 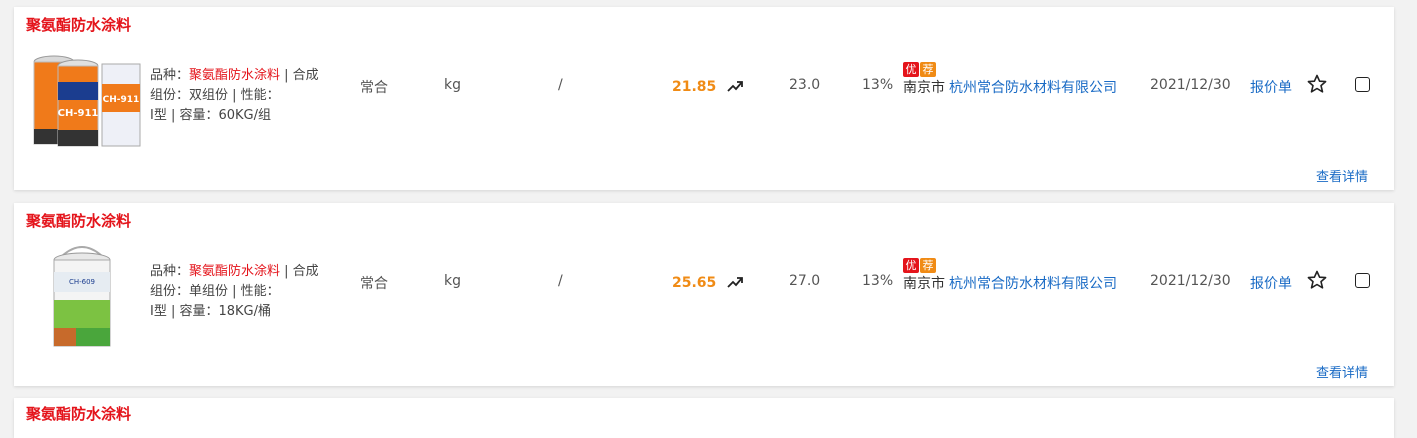 What do you see at coordinates (805, 85) in the screenshot?
I see `reference-price: 23.0` at bounding box center [805, 85].